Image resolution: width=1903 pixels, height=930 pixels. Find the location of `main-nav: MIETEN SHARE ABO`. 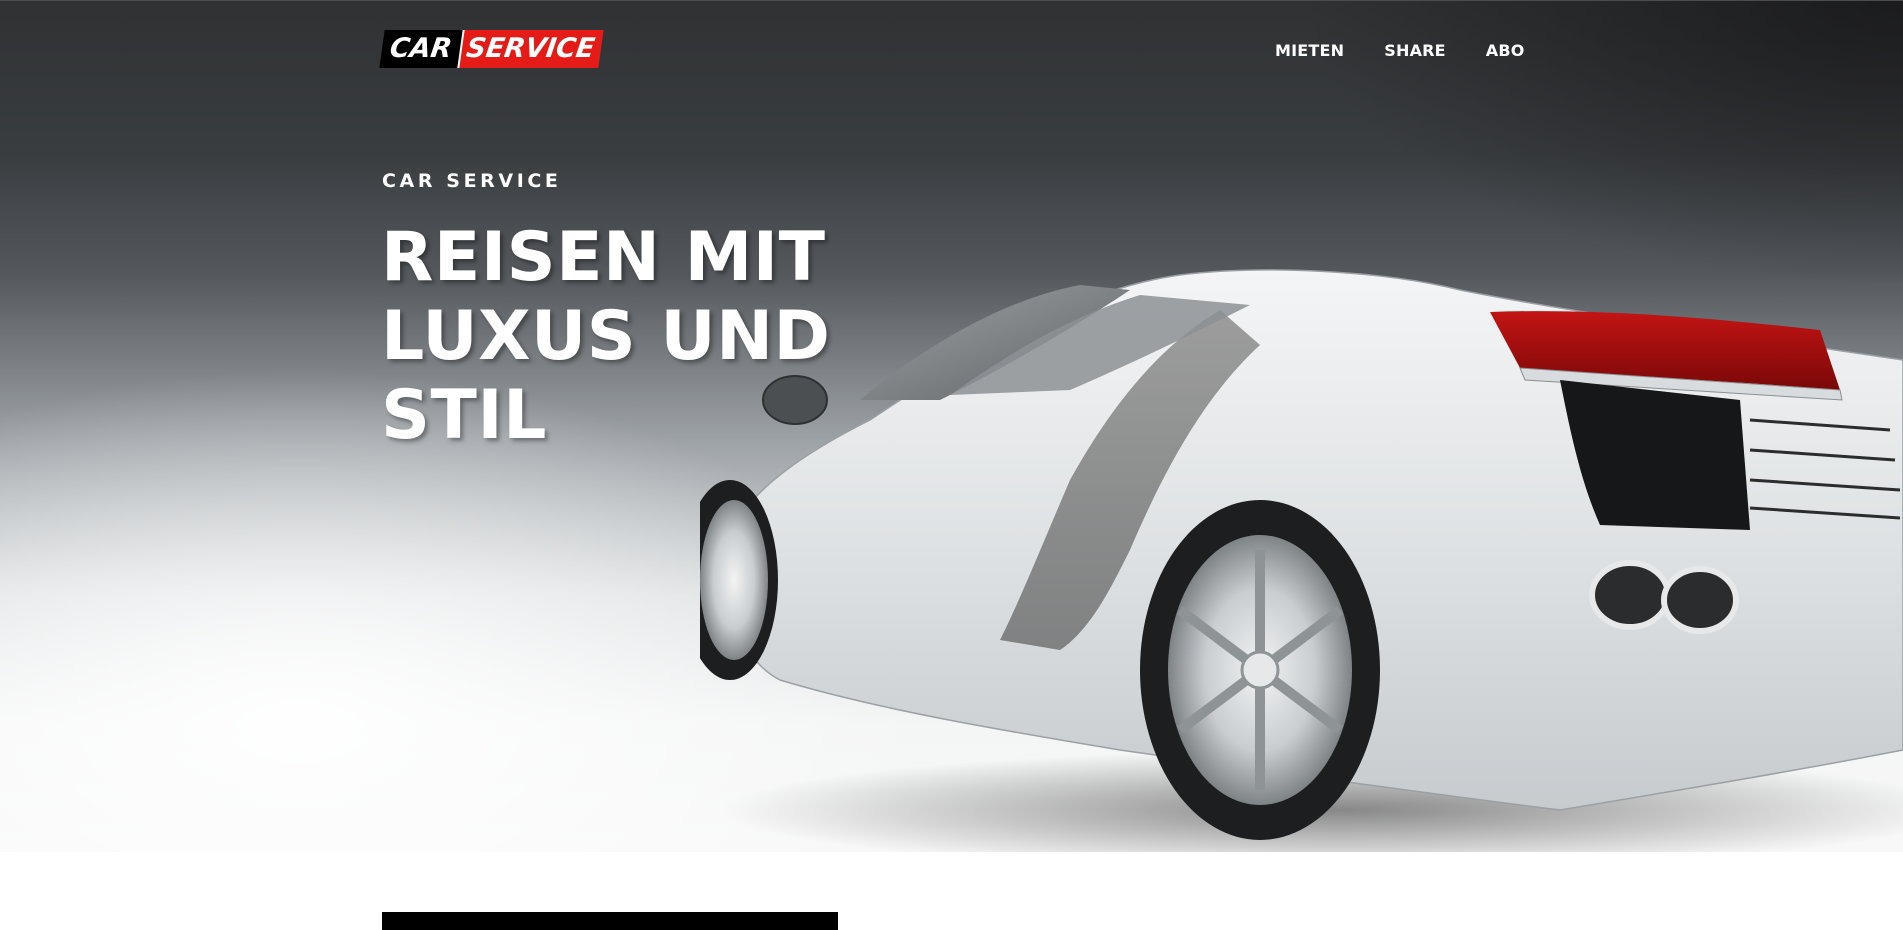

main-nav: MIETEN SHARE ABO is located at coordinates (1400, 51).